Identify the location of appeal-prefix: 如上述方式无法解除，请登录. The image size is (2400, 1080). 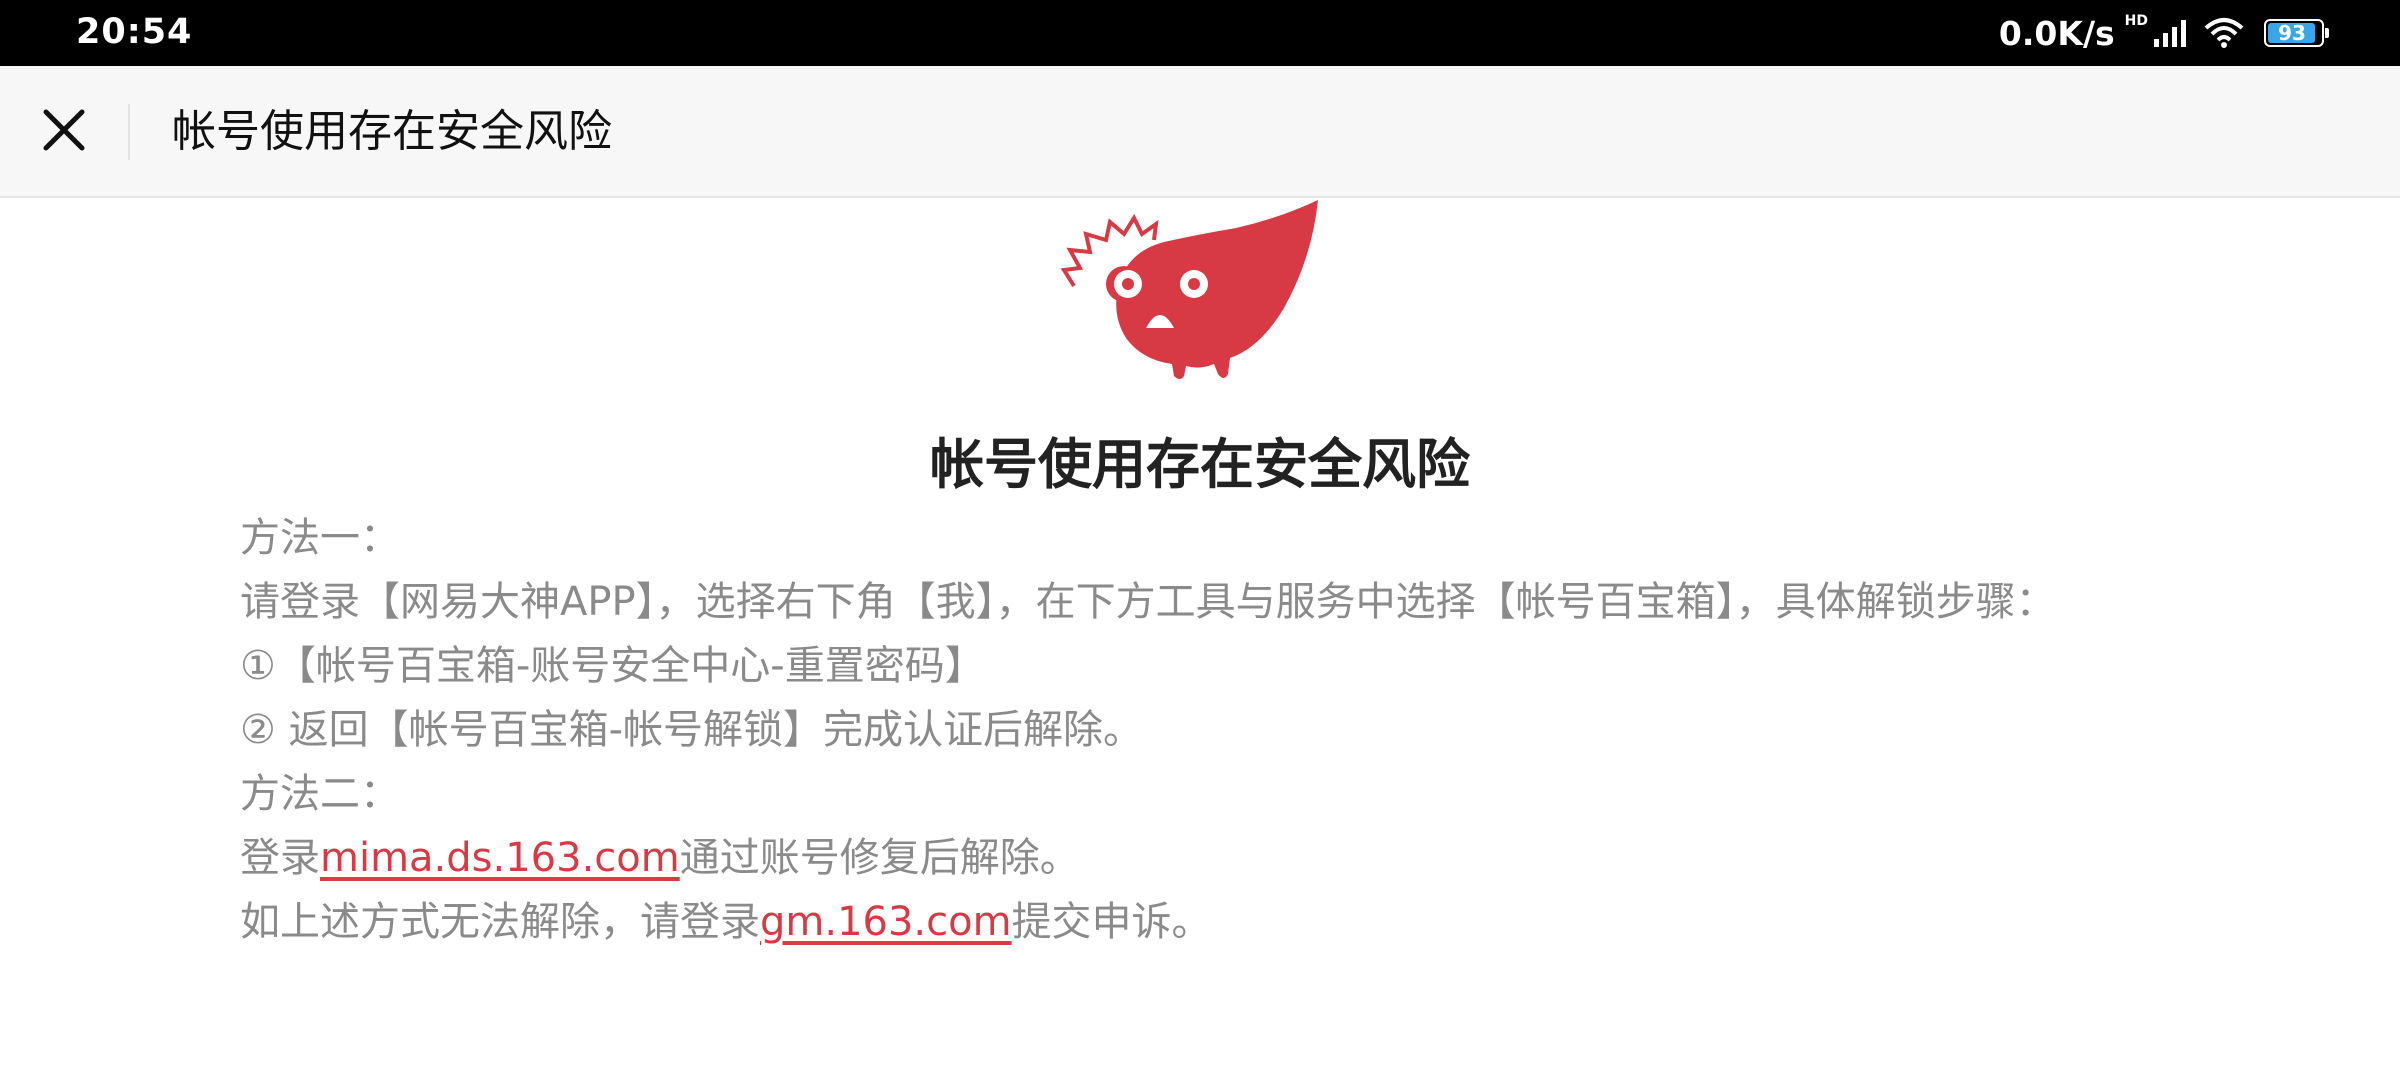
(500, 922).